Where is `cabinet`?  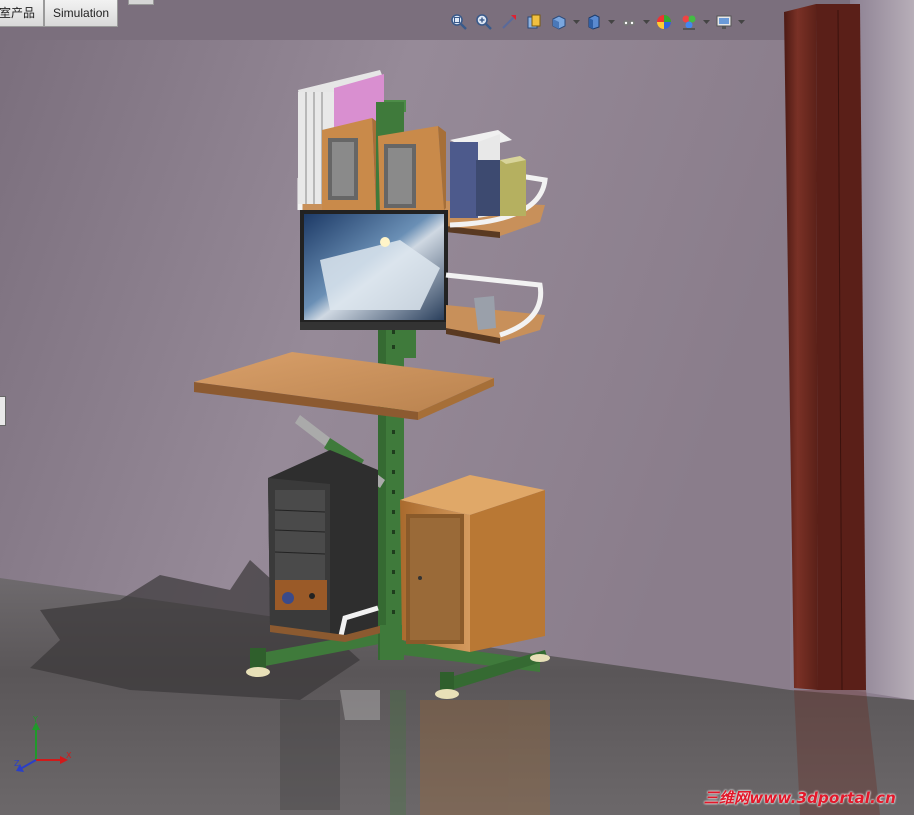 cabinet is located at coordinates (472, 563).